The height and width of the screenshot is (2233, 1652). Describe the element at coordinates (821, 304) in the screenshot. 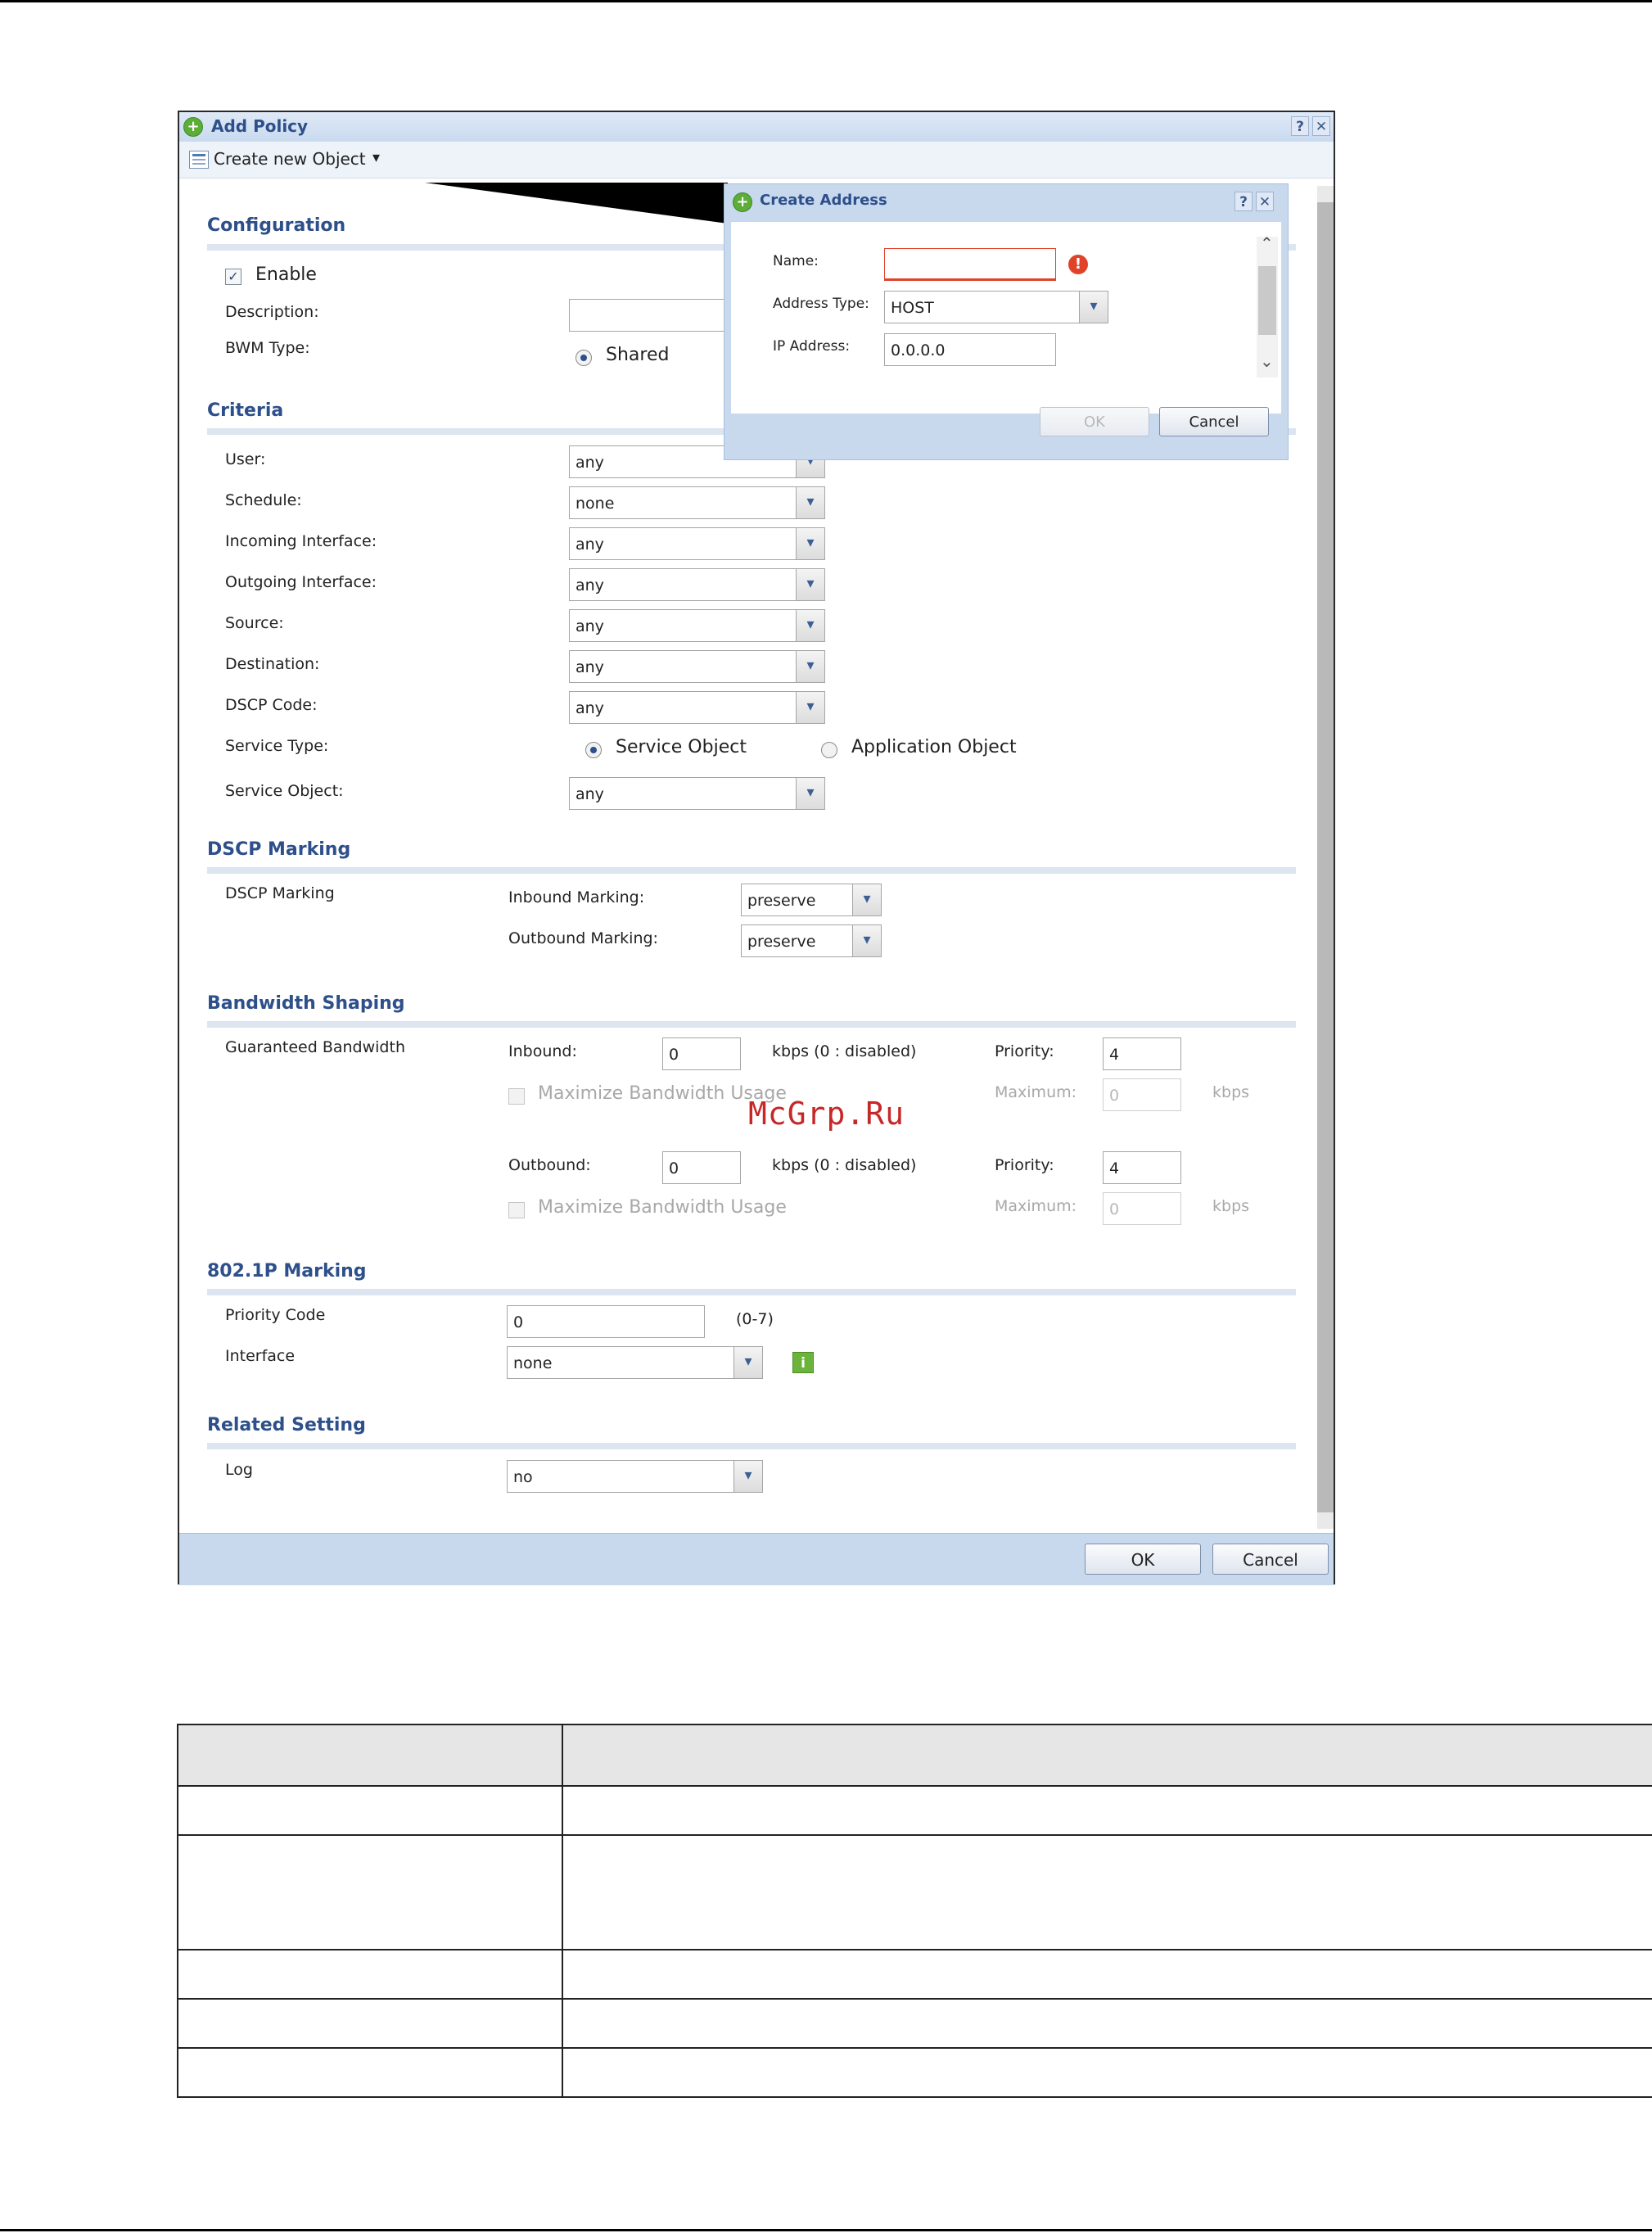

I see `address-type-label: Address Type:` at that location.